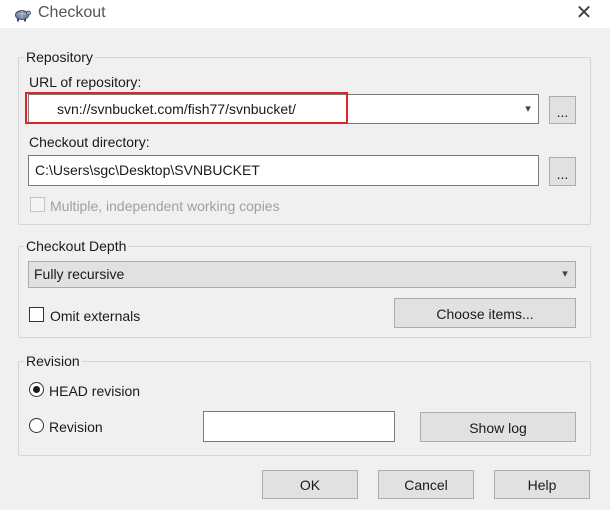  What do you see at coordinates (165, 206) in the screenshot?
I see `multiple-copies-label: Multiple, independent working copies` at bounding box center [165, 206].